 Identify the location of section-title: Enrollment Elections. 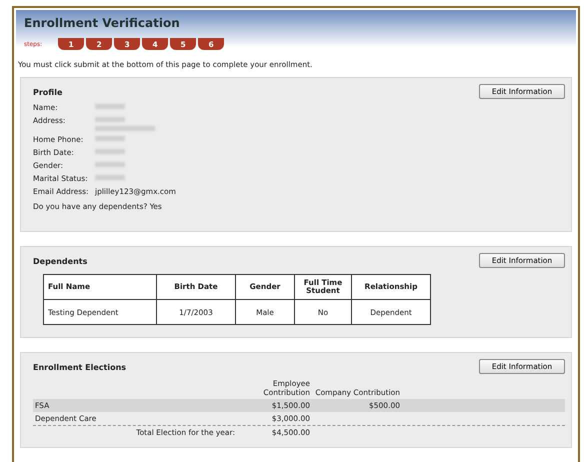
(79, 367).